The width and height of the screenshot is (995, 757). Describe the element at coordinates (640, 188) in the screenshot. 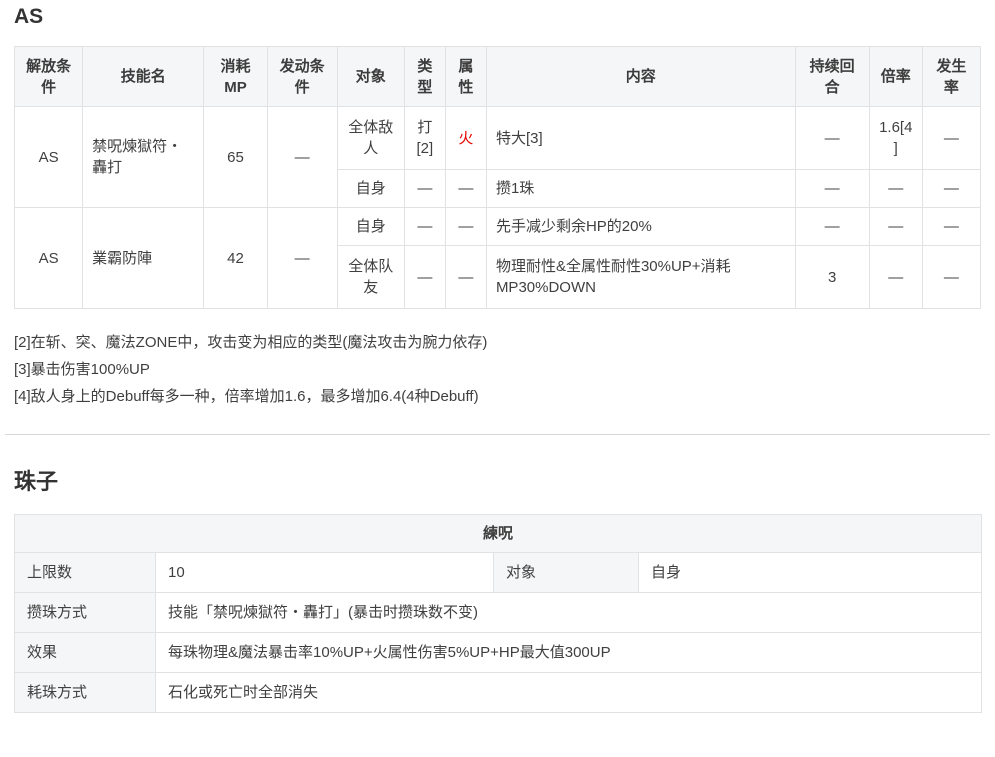

I see `cell-content: 攒1珠` at that location.